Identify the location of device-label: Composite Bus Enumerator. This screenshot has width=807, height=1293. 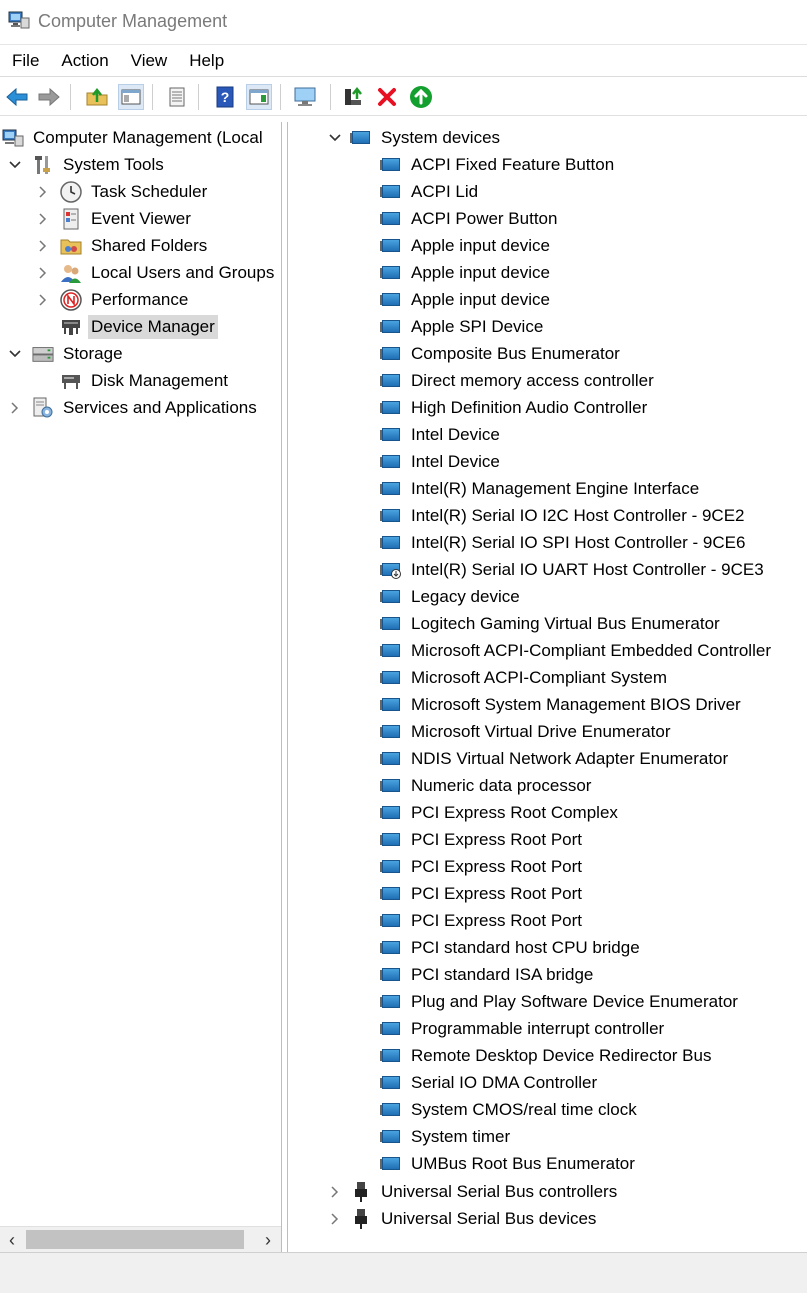
(515, 353).